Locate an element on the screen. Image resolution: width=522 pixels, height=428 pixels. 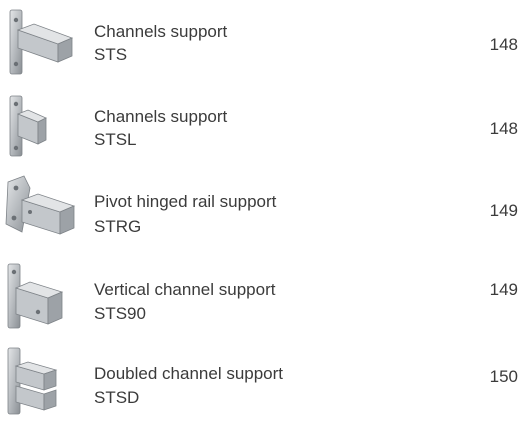
doubled-channel-support-icon is located at coordinates (38, 382).